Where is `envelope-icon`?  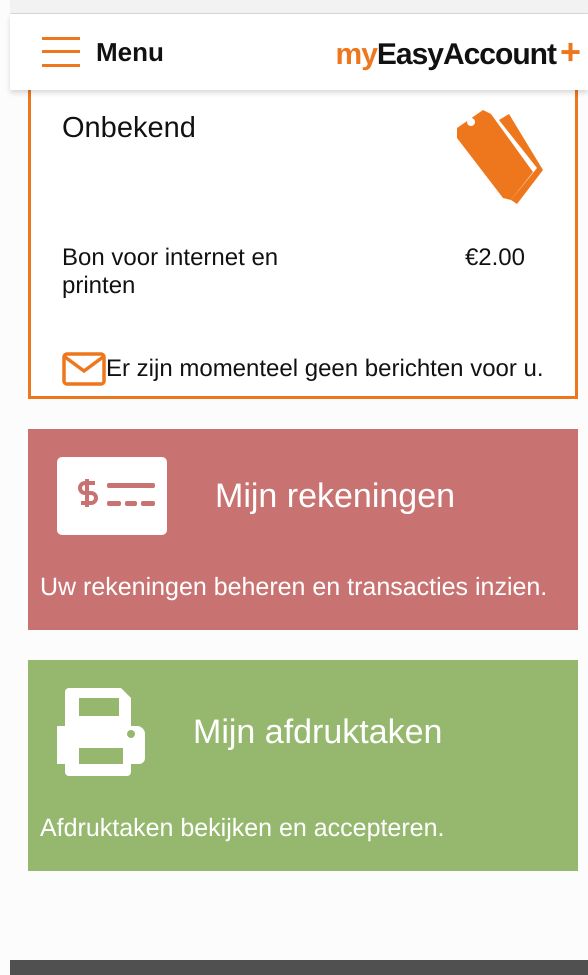
envelope-icon is located at coordinates (84, 369).